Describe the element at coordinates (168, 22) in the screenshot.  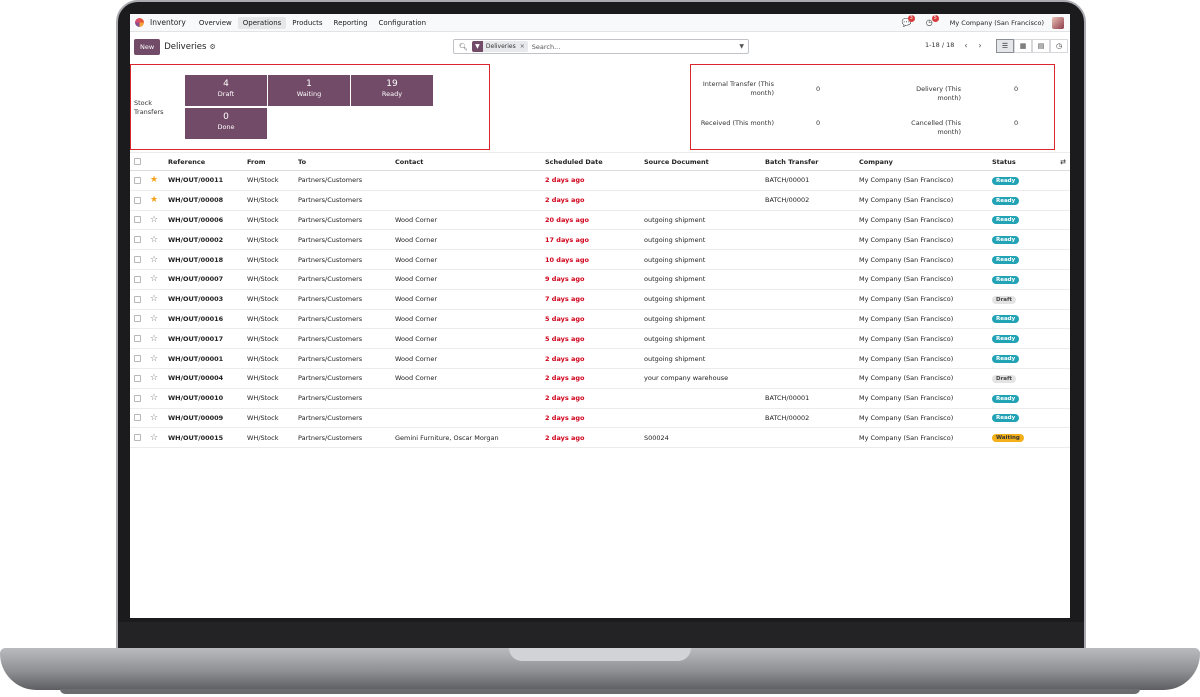
I see `app-name: Inventory` at that location.